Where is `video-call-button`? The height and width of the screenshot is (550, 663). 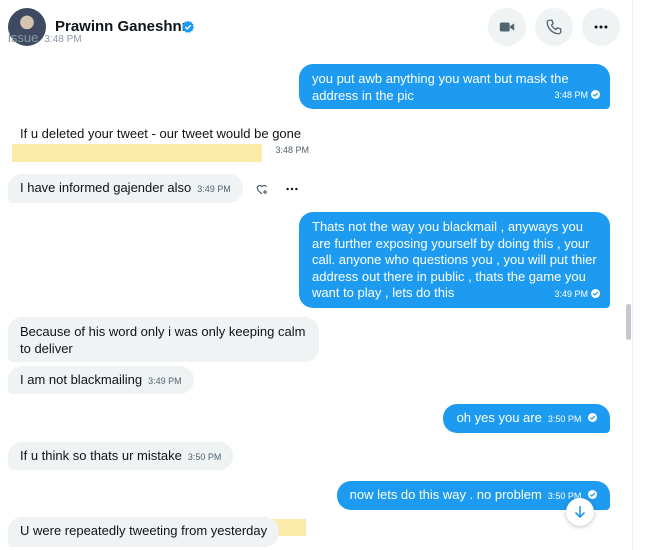 video-call-button is located at coordinates (507, 27).